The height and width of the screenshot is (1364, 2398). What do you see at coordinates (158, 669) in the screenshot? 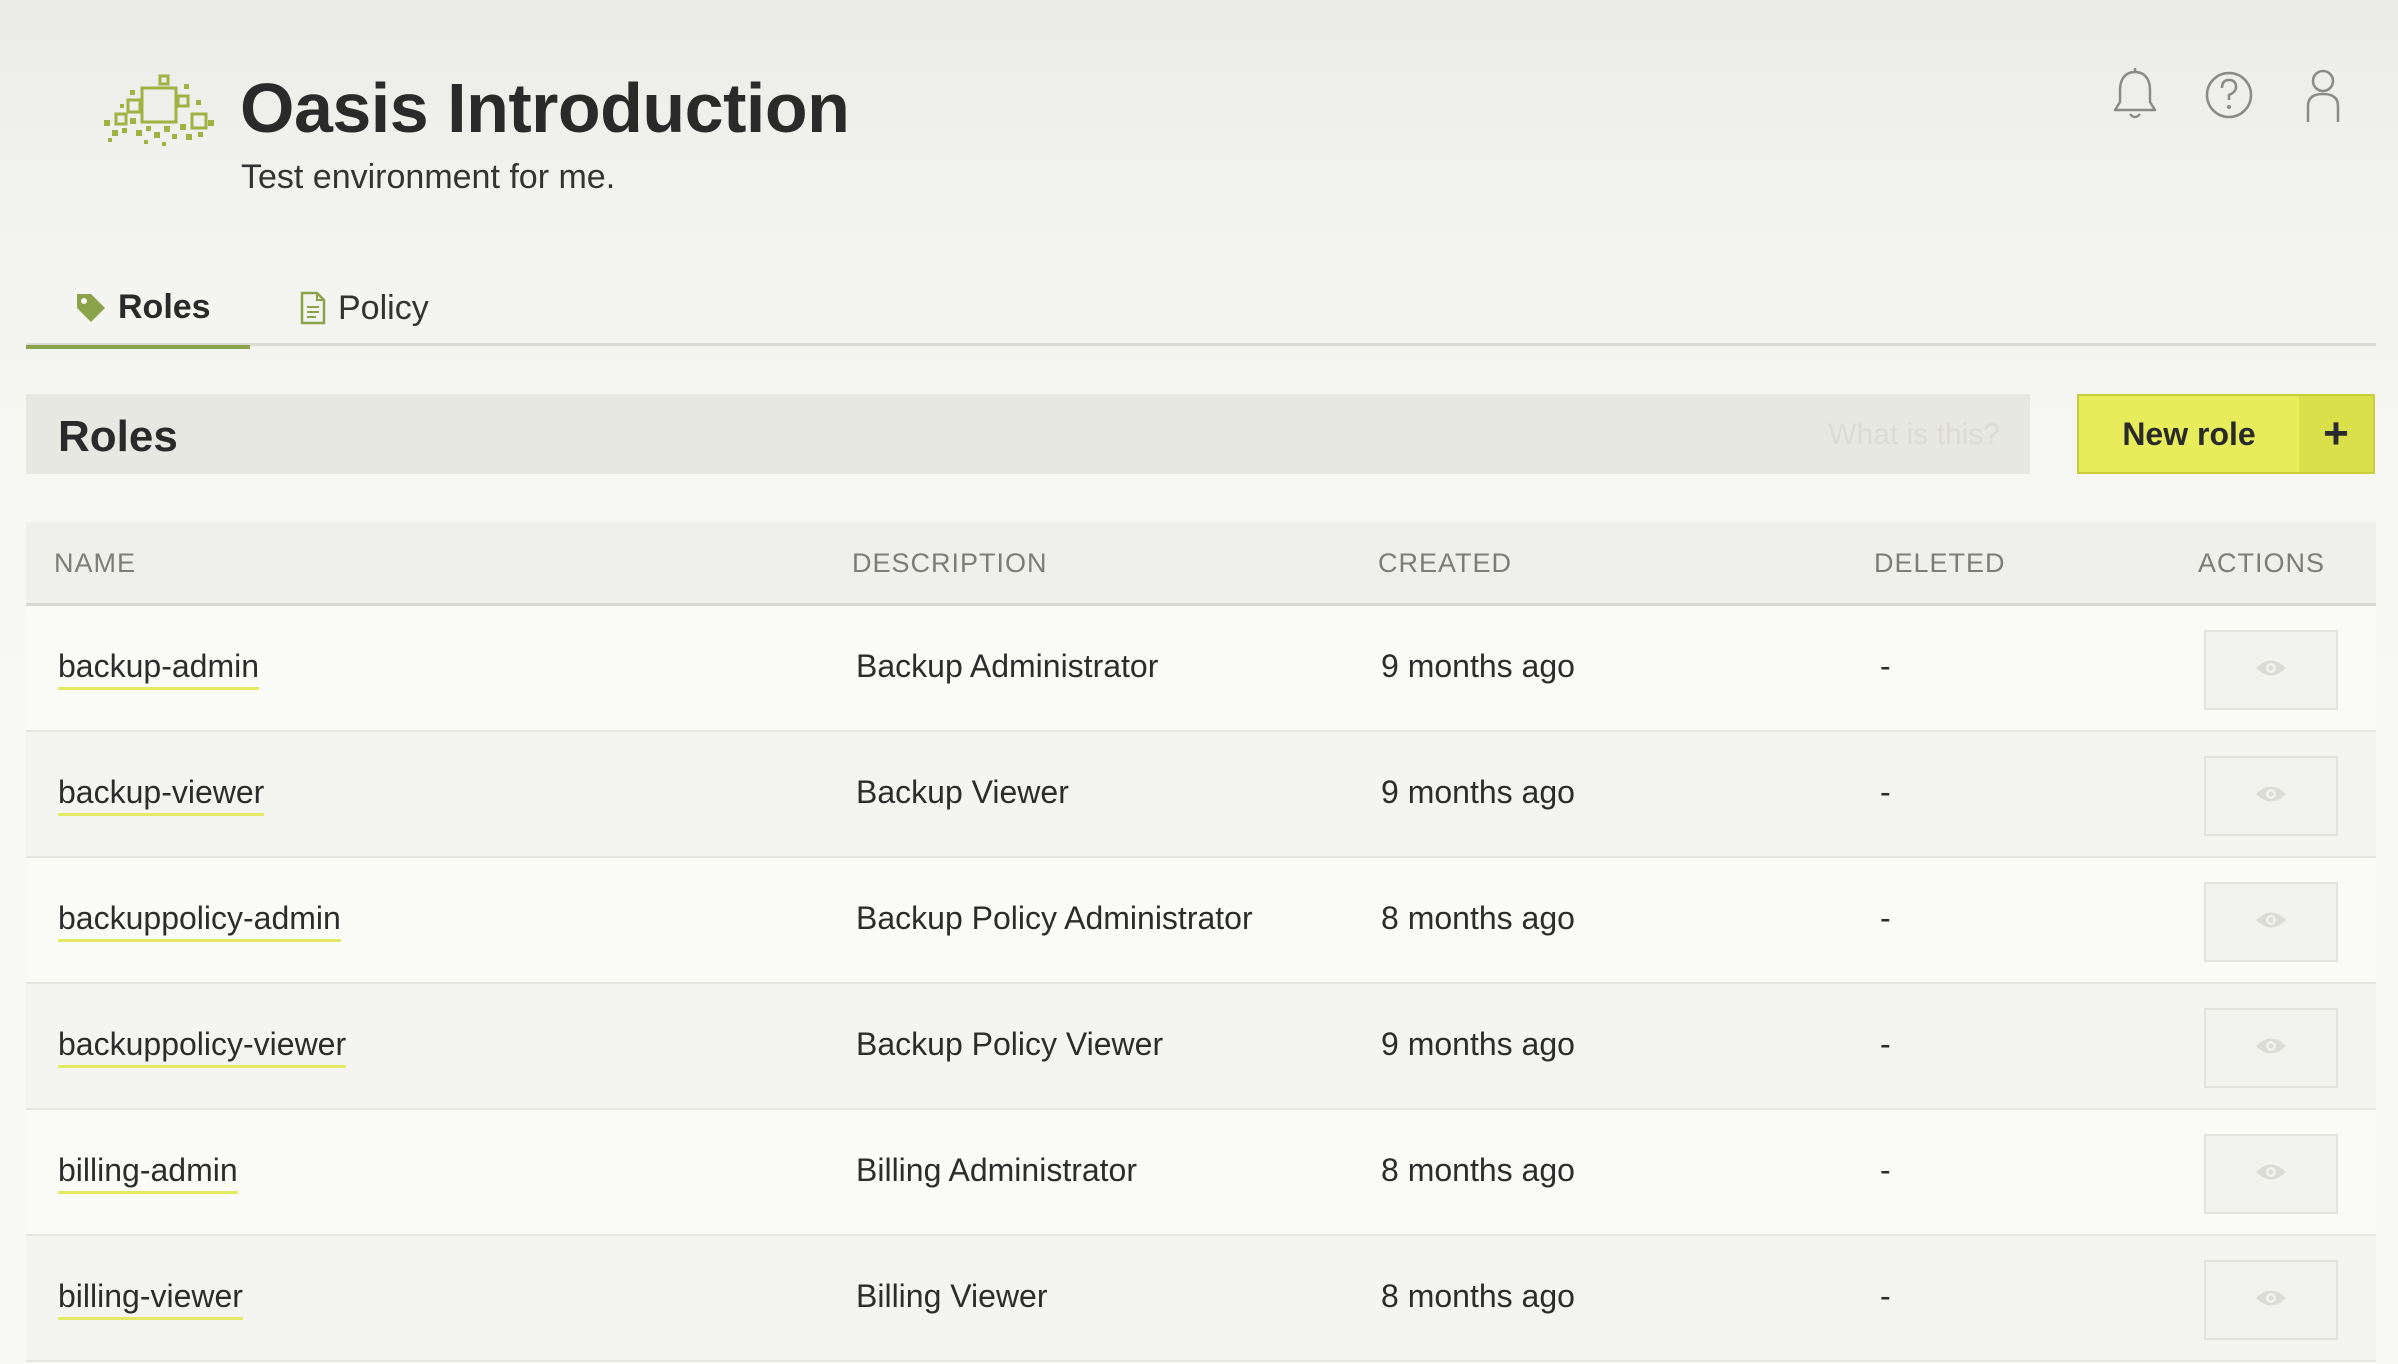
I see `role-name-link: backup-admin` at bounding box center [158, 669].